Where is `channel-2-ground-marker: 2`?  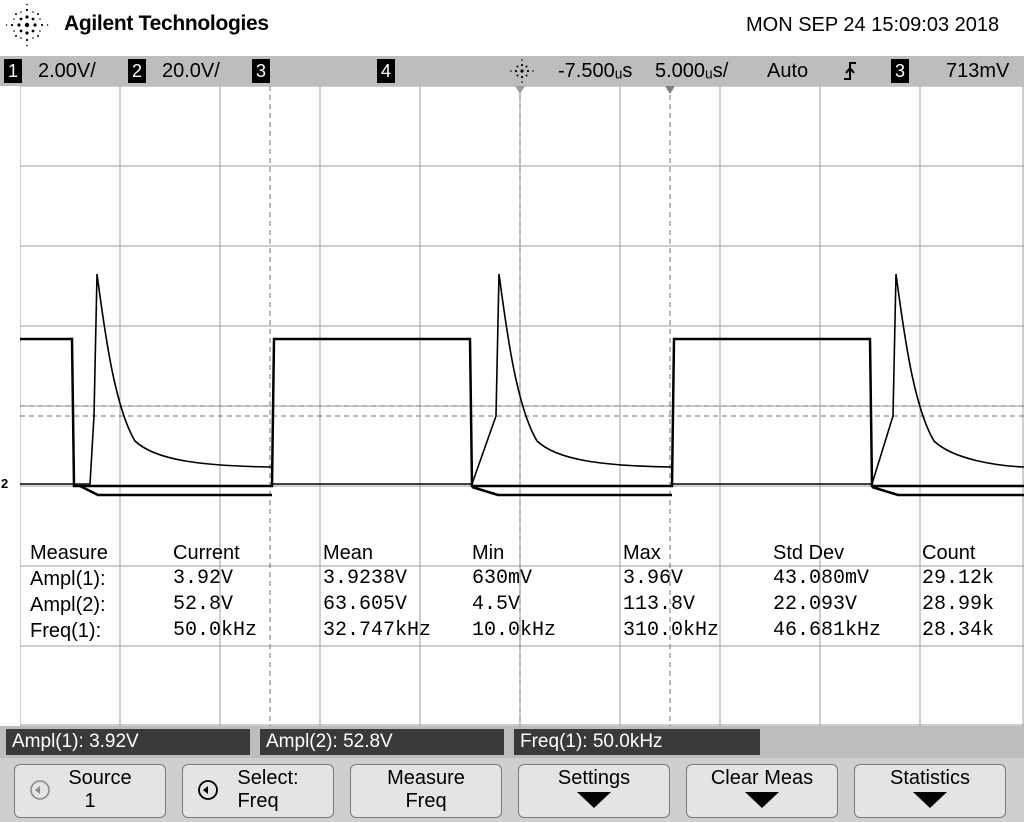 channel-2-ground-marker: 2 is located at coordinates (5, 483).